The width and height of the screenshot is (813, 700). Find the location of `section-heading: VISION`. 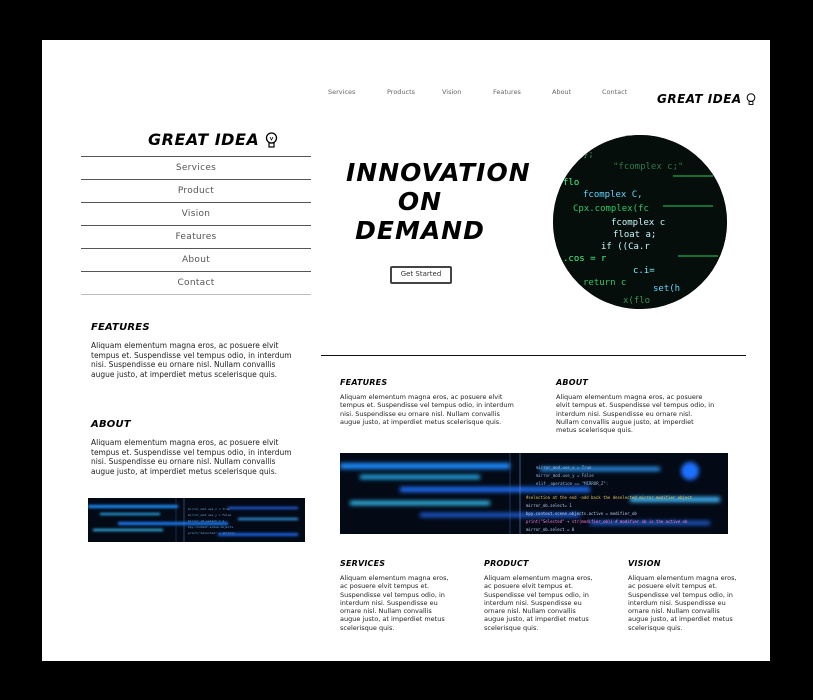

section-heading: VISION is located at coordinates (644, 563).